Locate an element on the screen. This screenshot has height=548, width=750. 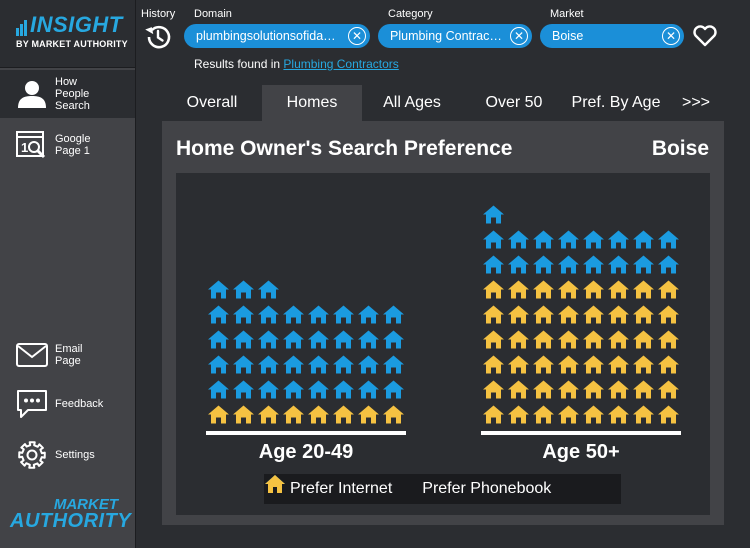
sidebar-item-settings: Settings is located at coordinates (67, 455).